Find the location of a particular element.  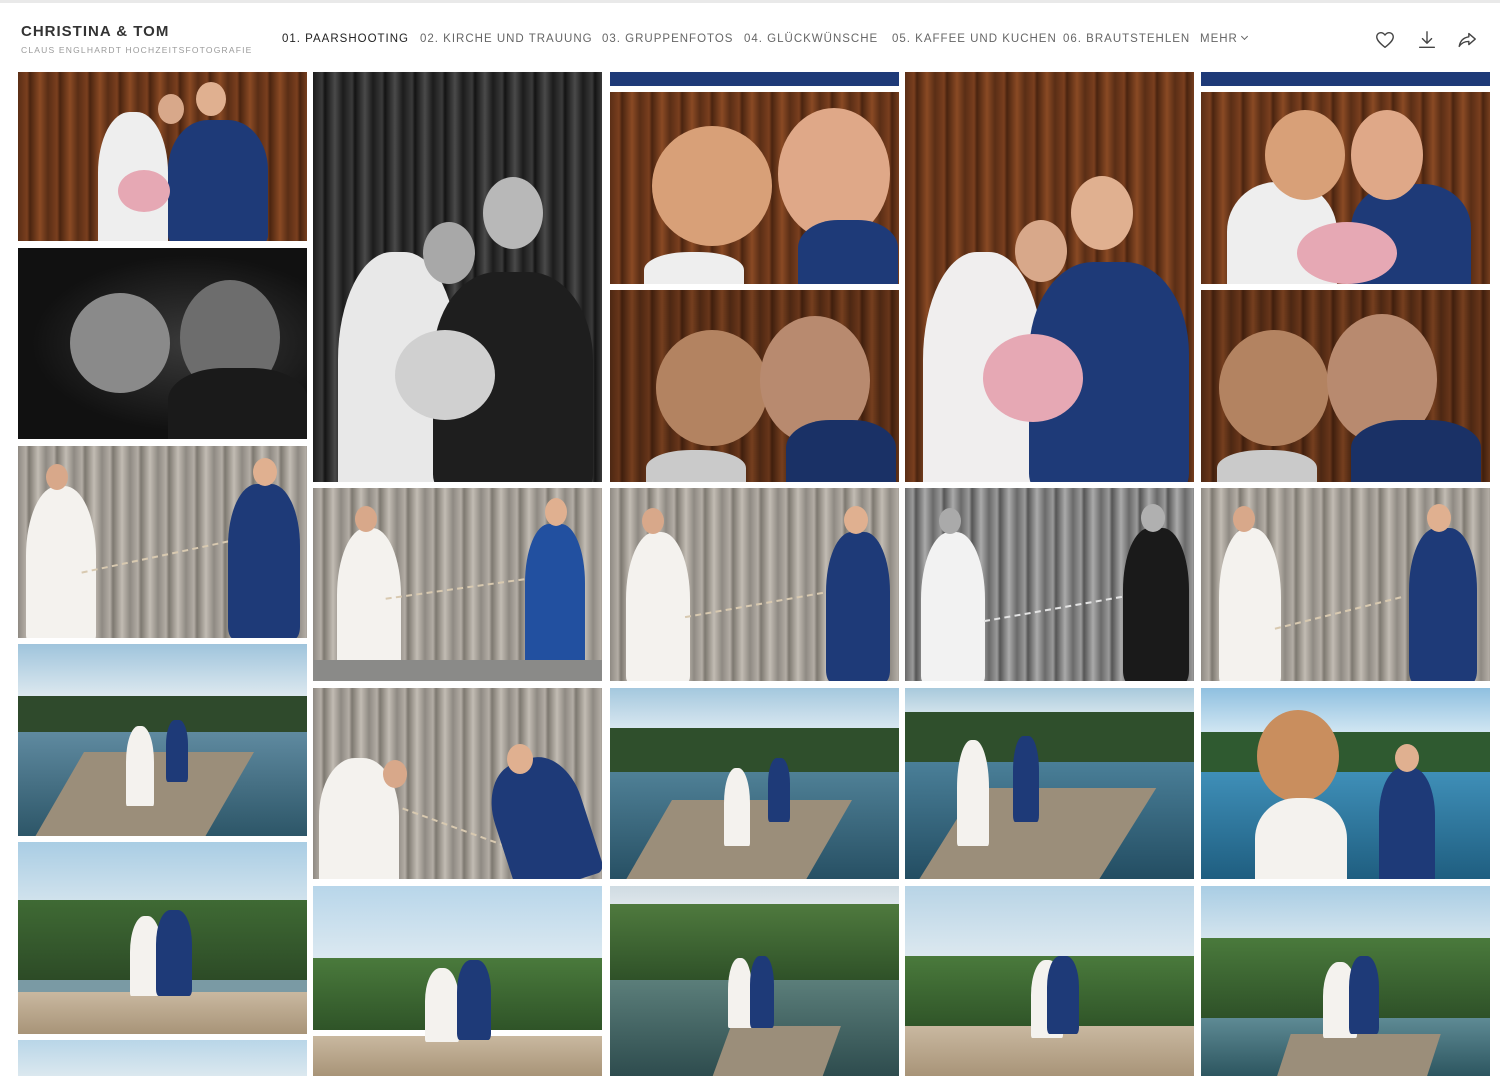

nav-item-glueckwuensche: 04. GLÜCKWÜNSCHE is located at coordinates (811, 39).